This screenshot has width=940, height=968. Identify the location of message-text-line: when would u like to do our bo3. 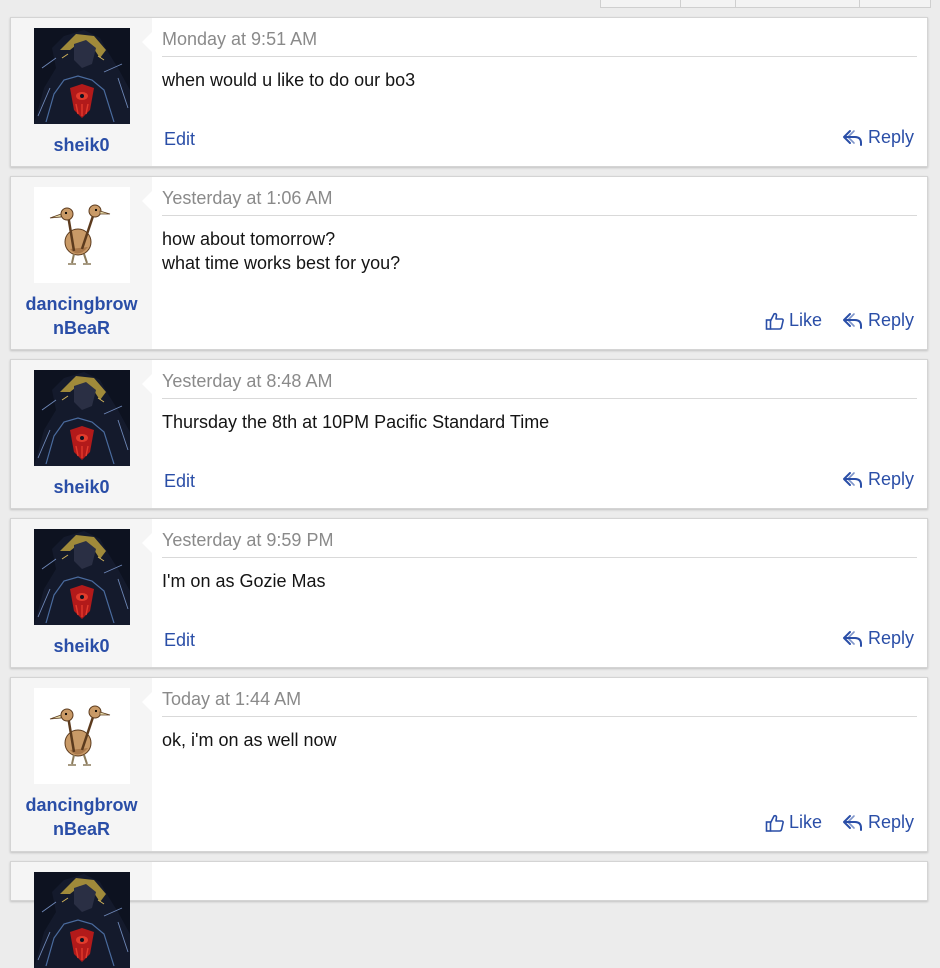
(289, 80).